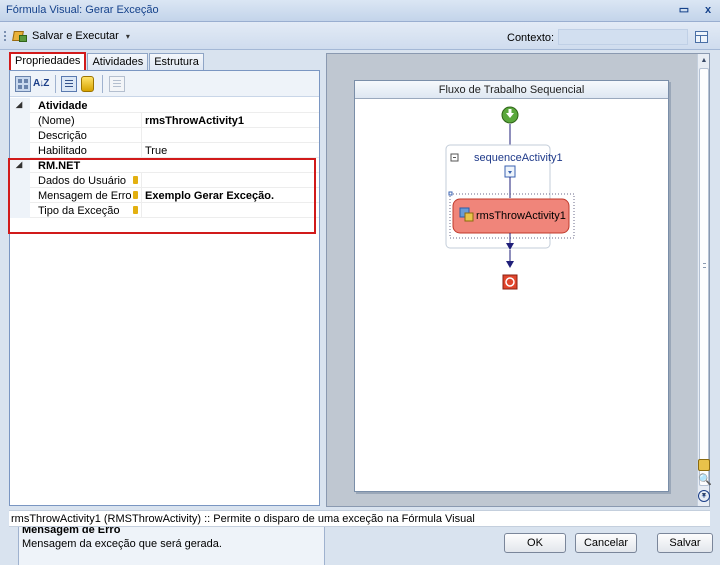  What do you see at coordinates (704, 277) in the screenshot?
I see `scroll-thumb` at bounding box center [704, 277].